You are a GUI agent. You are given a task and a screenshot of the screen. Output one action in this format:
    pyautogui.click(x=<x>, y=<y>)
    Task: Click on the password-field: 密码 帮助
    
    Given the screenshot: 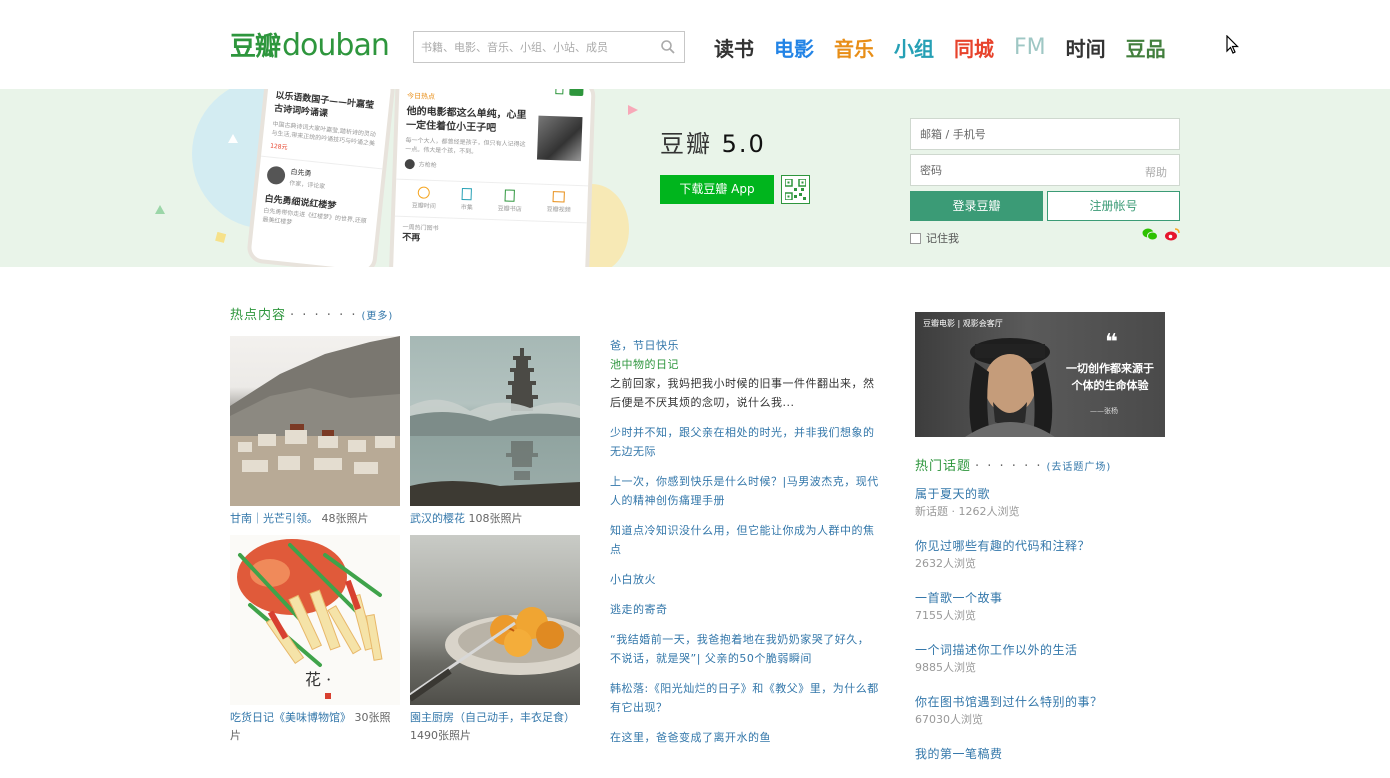 What is the action you would take?
    pyautogui.click(x=1045, y=170)
    